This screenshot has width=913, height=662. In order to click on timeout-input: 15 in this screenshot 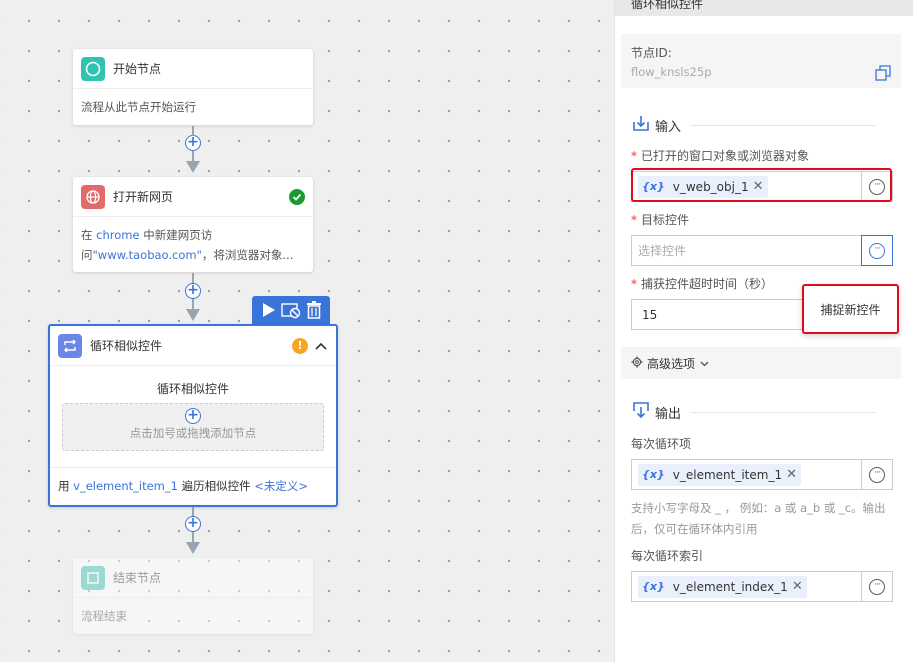, I will do `click(717, 314)`.